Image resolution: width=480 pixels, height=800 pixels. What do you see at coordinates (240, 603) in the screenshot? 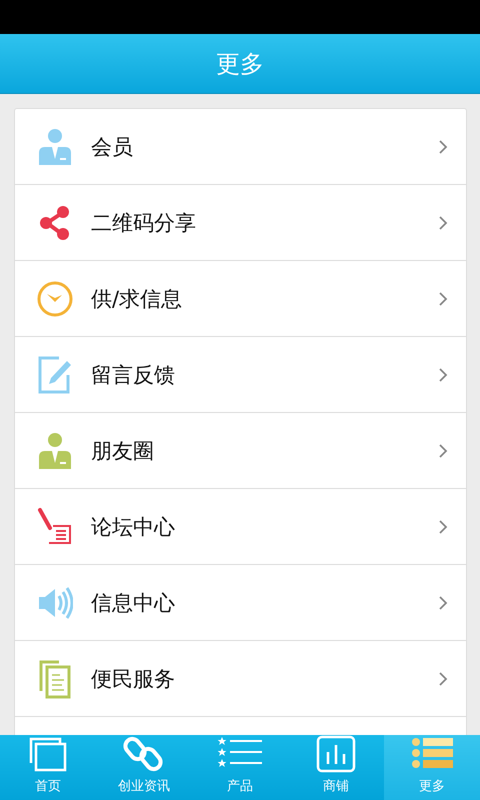
I see `menu-item: 信息中心` at bounding box center [240, 603].